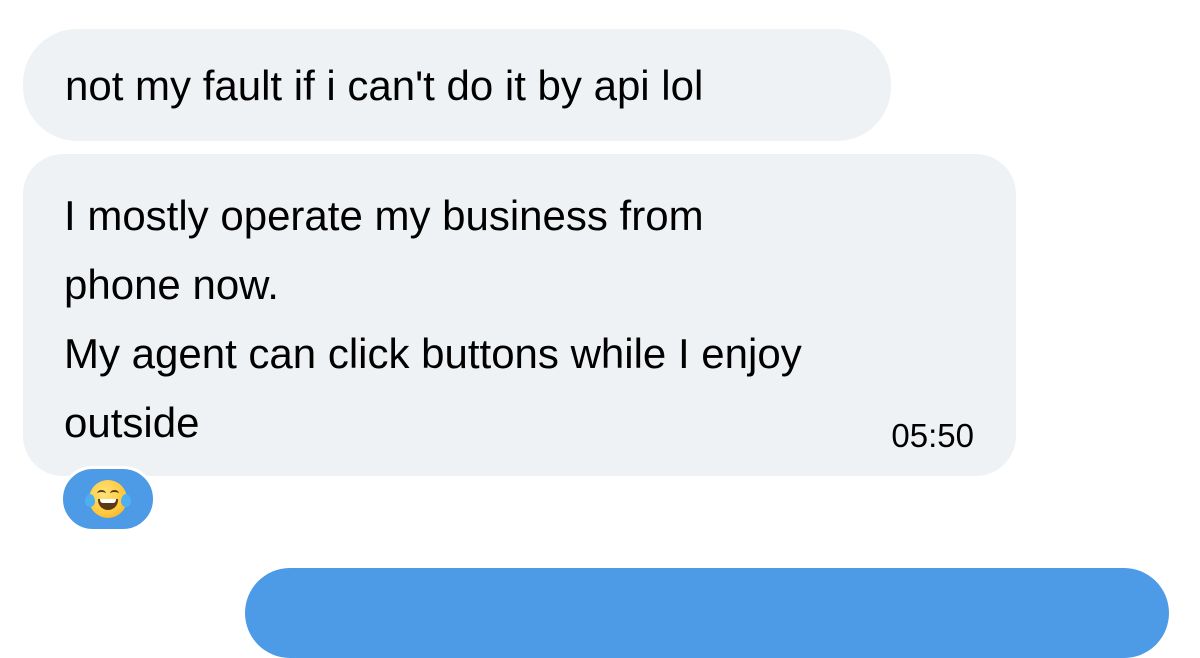  I want to click on message-timestamp: 05:50, so click(932, 435).